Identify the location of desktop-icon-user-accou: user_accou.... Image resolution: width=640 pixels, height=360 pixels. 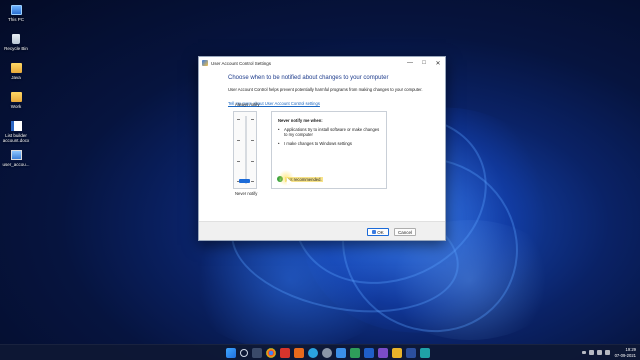
(16, 161).